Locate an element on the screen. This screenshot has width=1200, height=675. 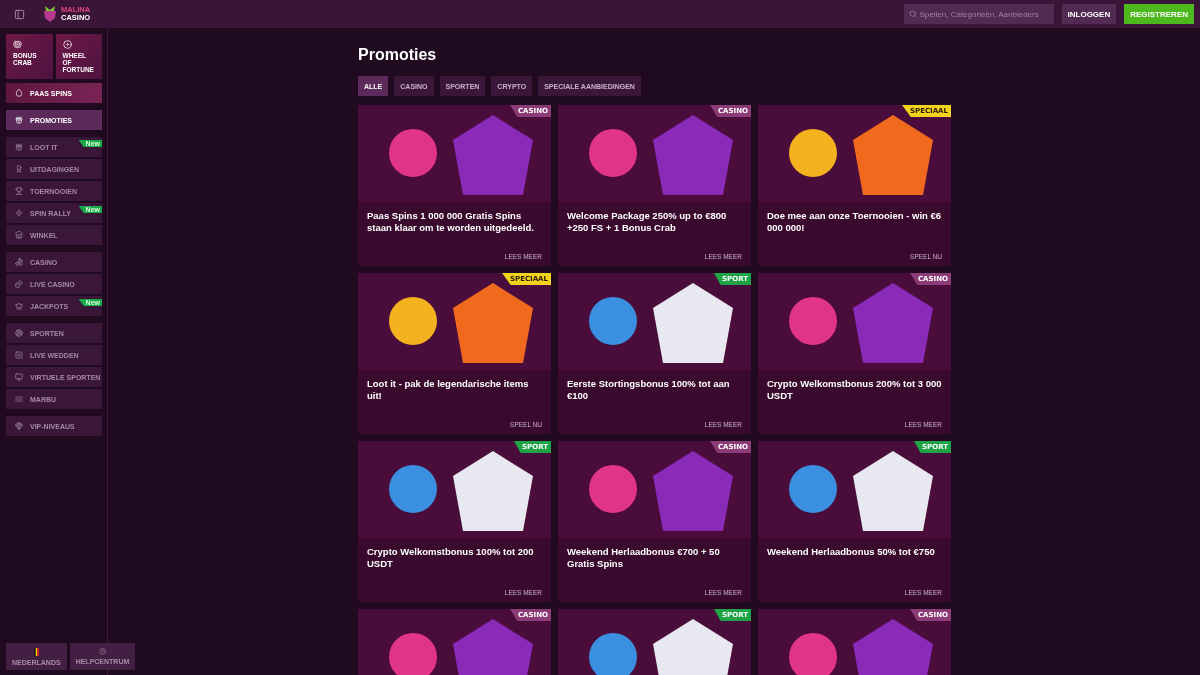
dice-icon is located at coordinates (19, 284).